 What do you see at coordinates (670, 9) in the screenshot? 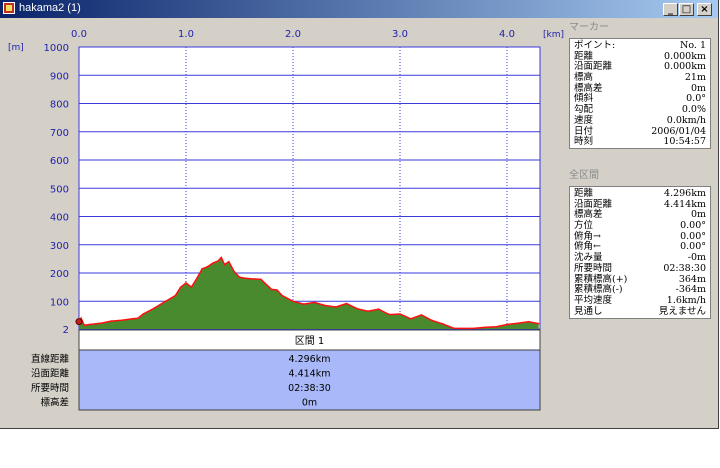
I see `minimize-button: _` at bounding box center [670, 9].